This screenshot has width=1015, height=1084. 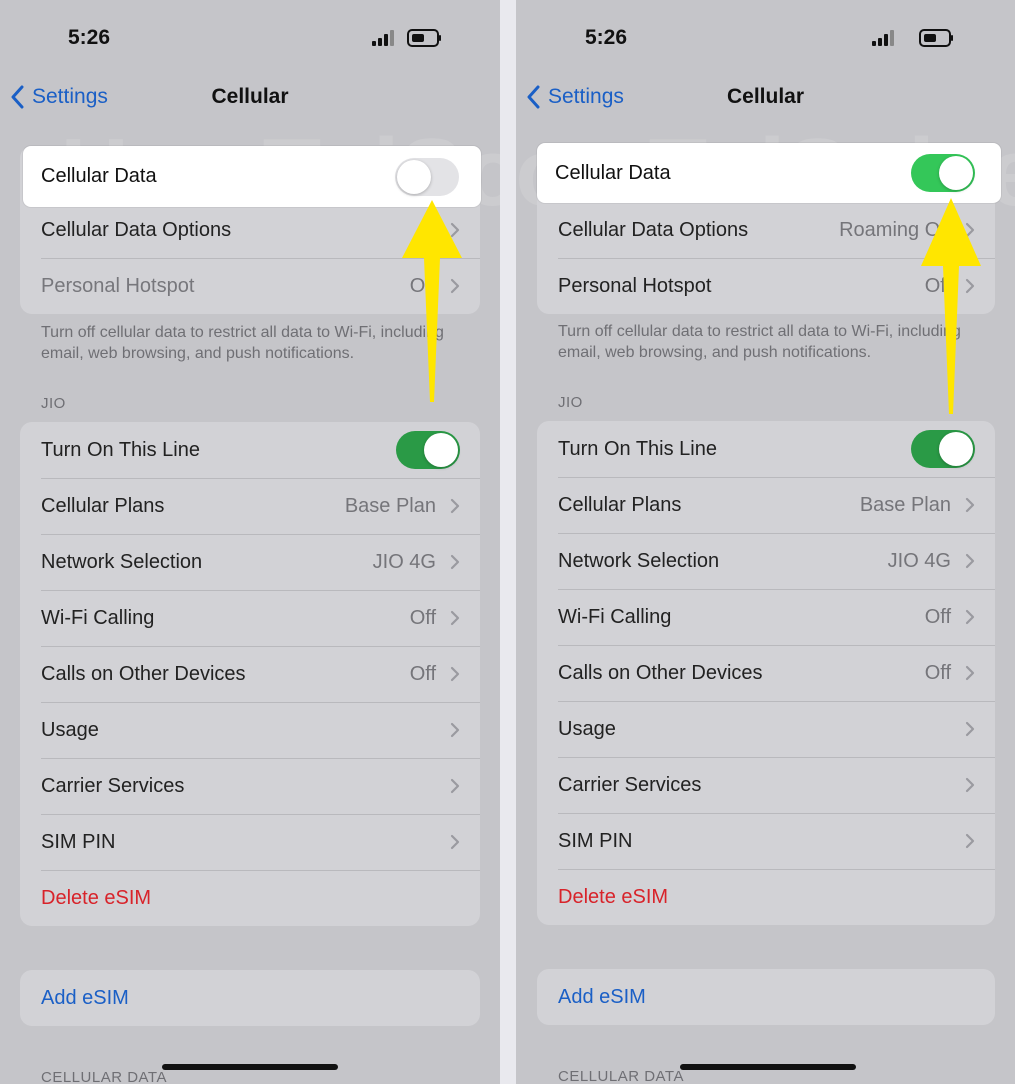 I want to click on row-label: Cellular Plans, so click(x=103, y=505).